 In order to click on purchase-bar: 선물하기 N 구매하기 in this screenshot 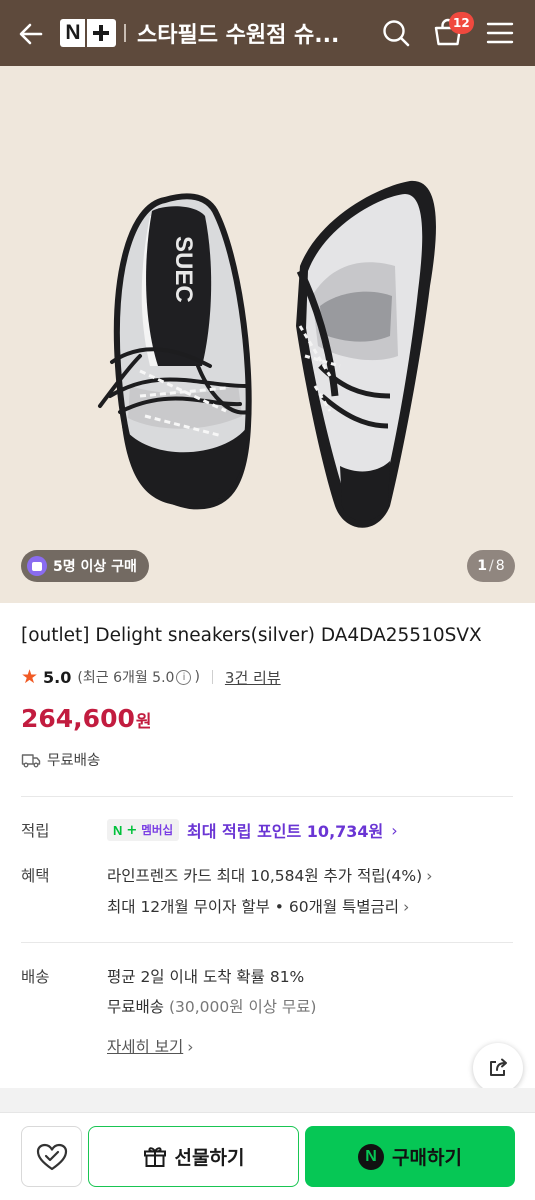, I will do `click(267, 1156)`.